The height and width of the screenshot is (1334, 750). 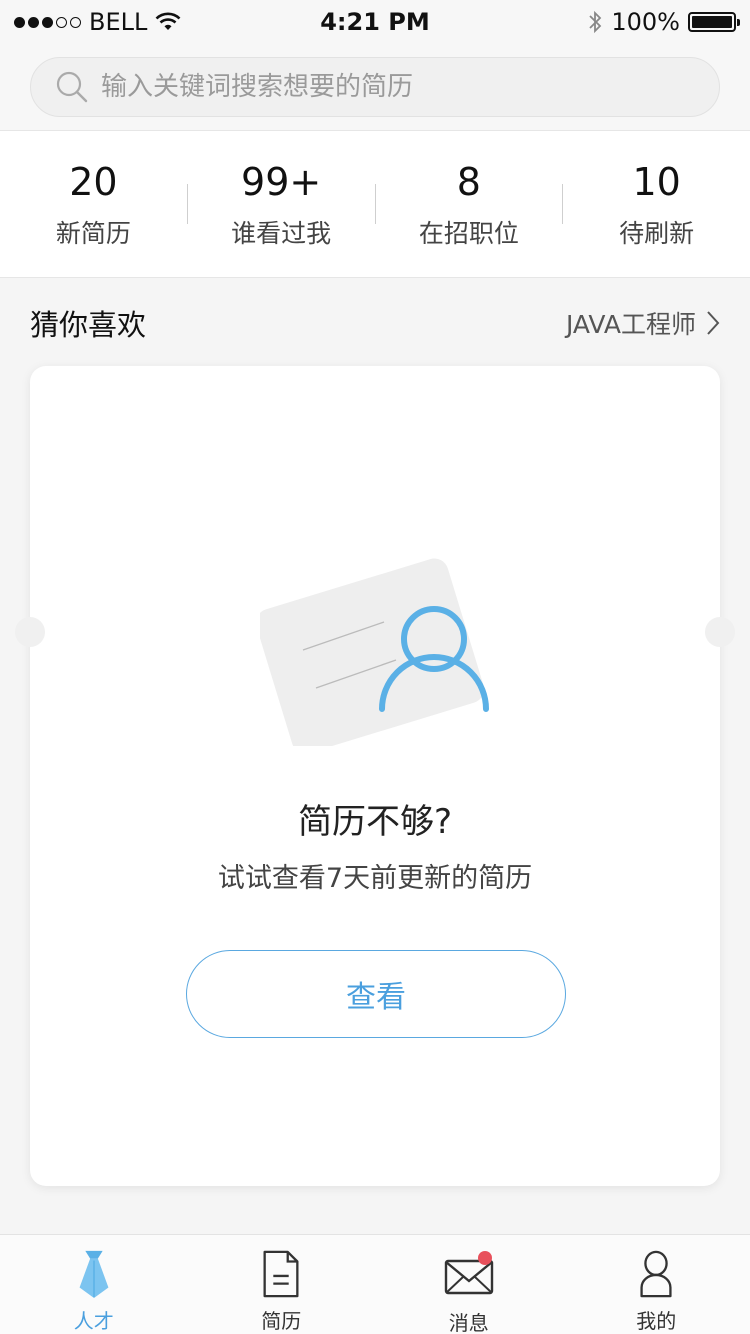 What do you see at coordinates (375, 22) in the screenshot?
I see `status-bar: BELL 4:21 PM 100%` at bounding box center [375, 22].